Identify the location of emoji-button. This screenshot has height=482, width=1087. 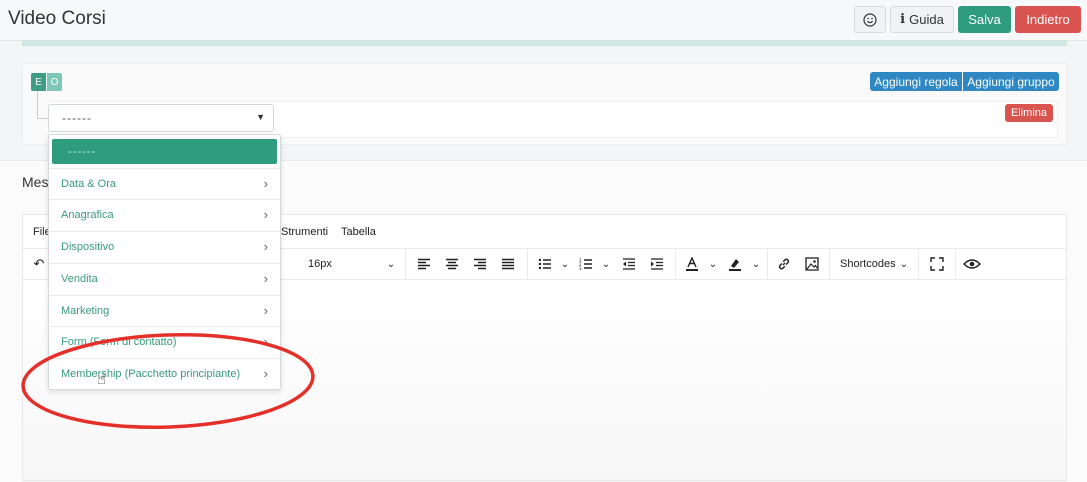
(870, 19).